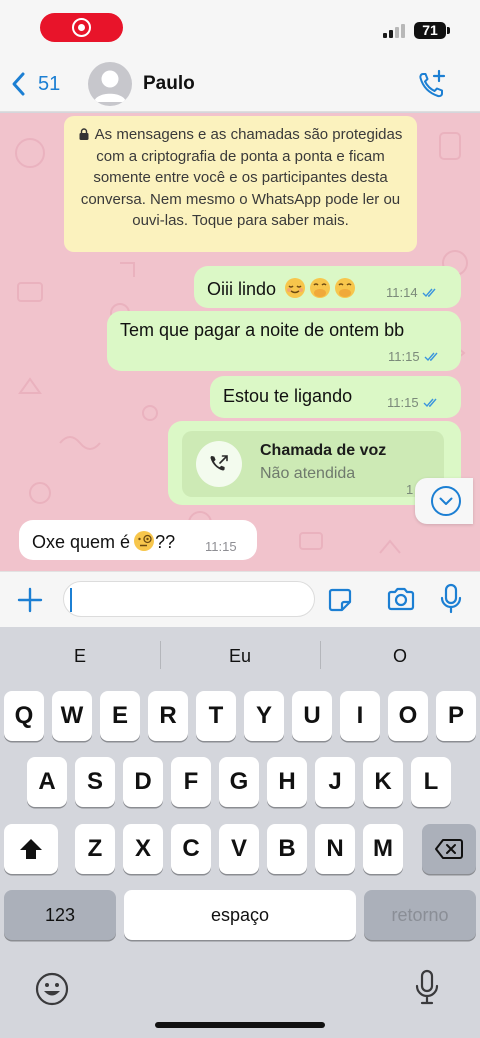 This screenshot has height=1038, width=480. I want to click on scroll-to-bottom-button, so click(444, 501).